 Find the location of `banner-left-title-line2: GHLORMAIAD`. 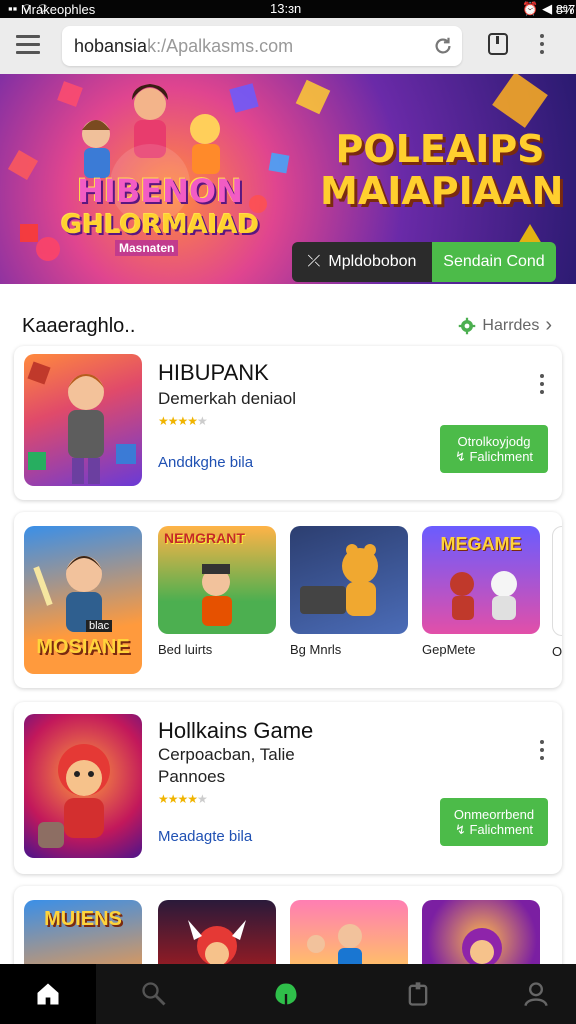

banner-left-title-line2: GHLORMAIAD is located at coordinates (160, 225).